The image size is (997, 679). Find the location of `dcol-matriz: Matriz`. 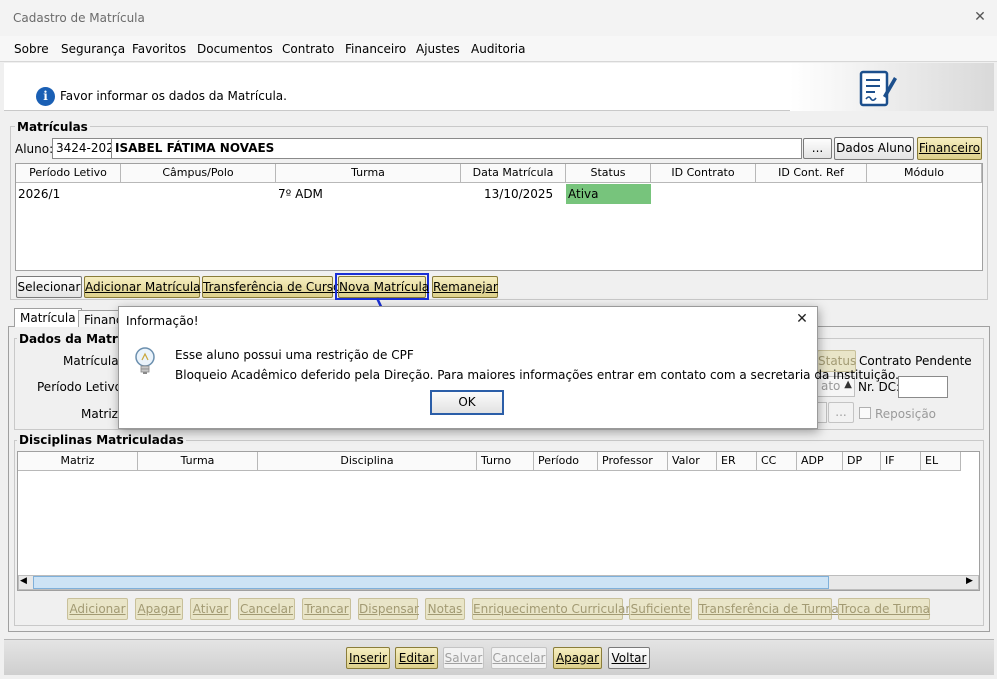

dcol-matriz: Matriz is located at coordinates (78, 461).